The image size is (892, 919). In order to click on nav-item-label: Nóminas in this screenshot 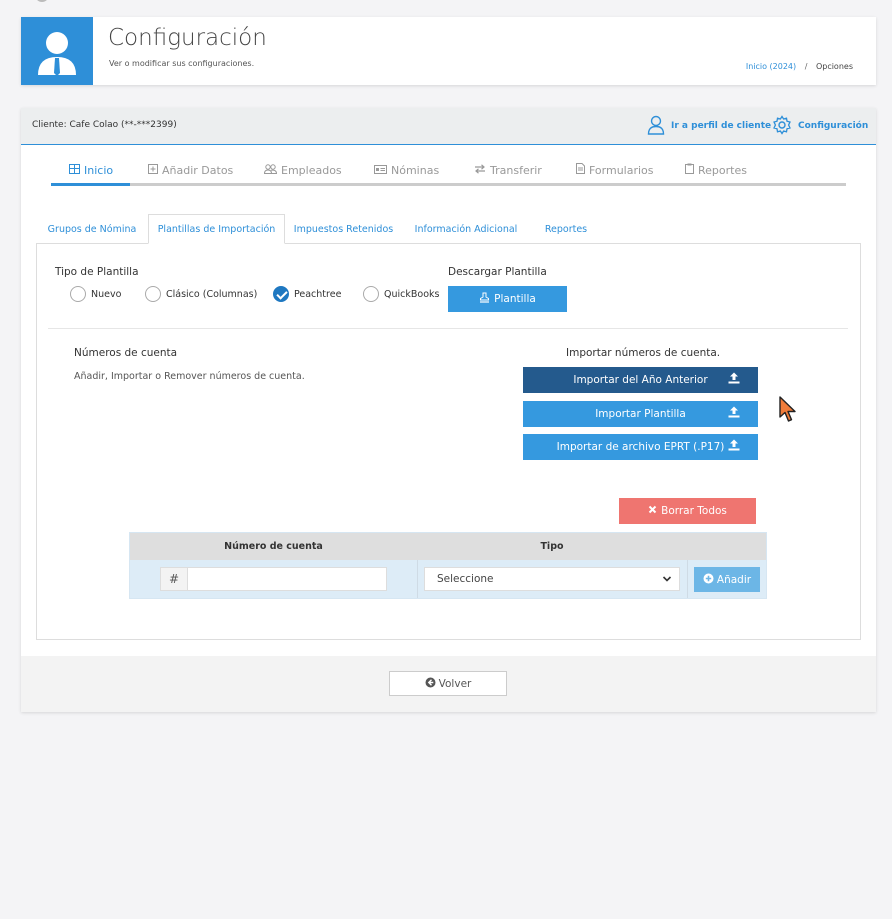, I will do `click(415, 170)`.